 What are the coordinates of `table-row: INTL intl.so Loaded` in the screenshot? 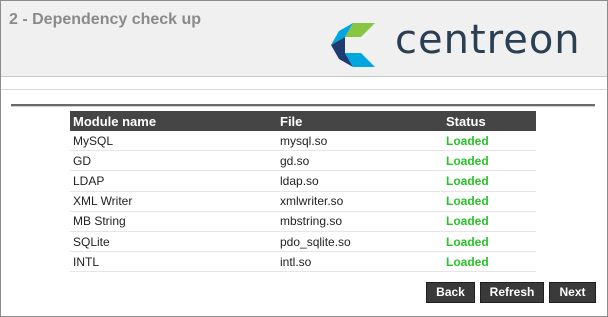 It's located at (303, 262).